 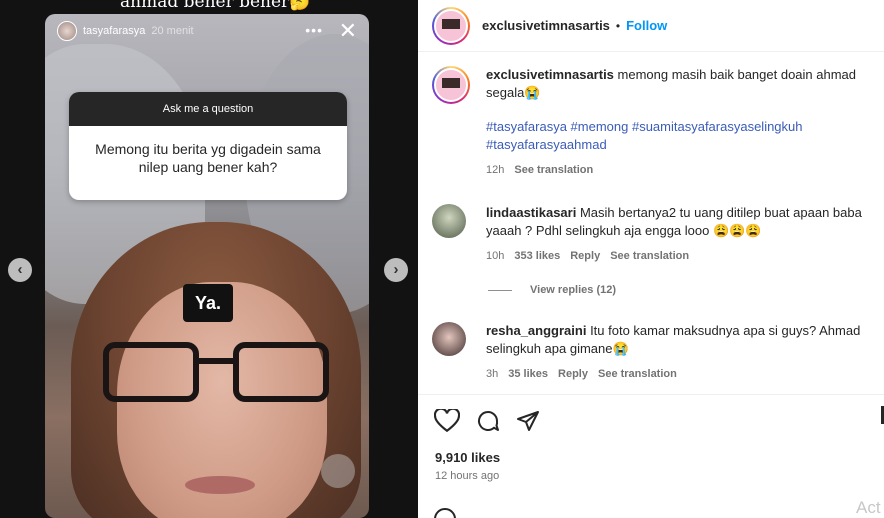 I want to click on comment-time: 3h, so click(x=492, y=374).